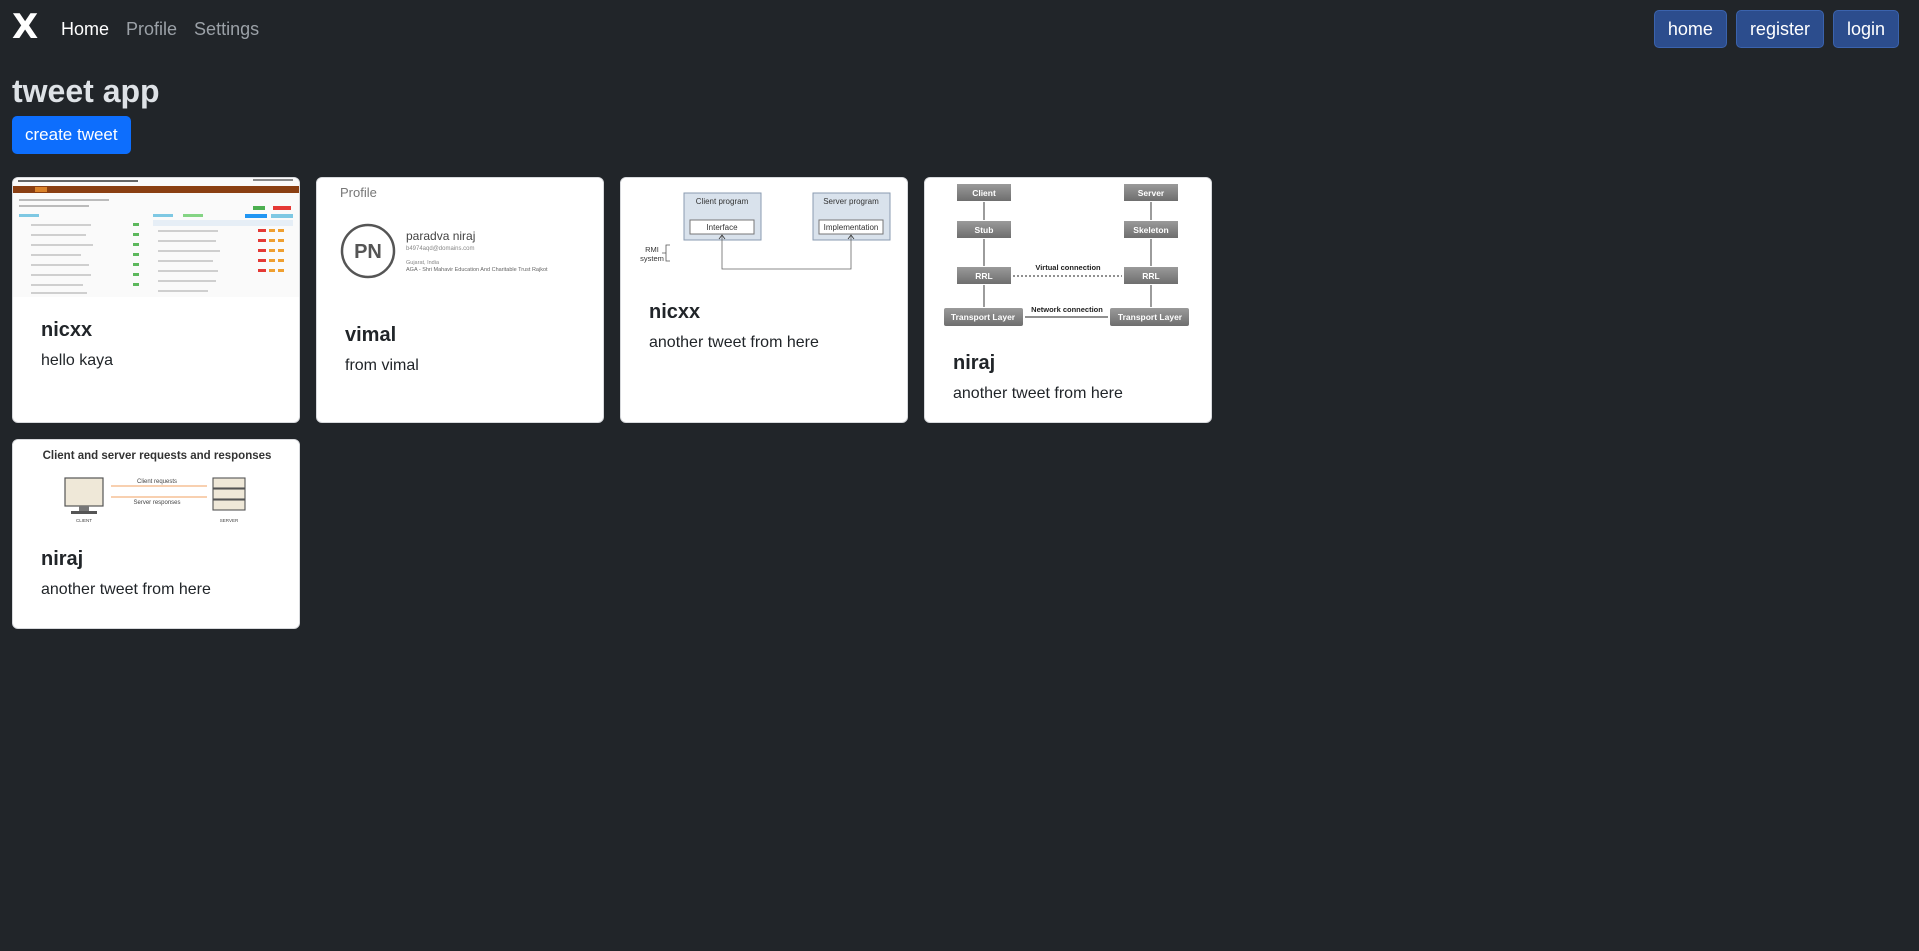  I want to click on image-text: Client program, so click(722, 201).